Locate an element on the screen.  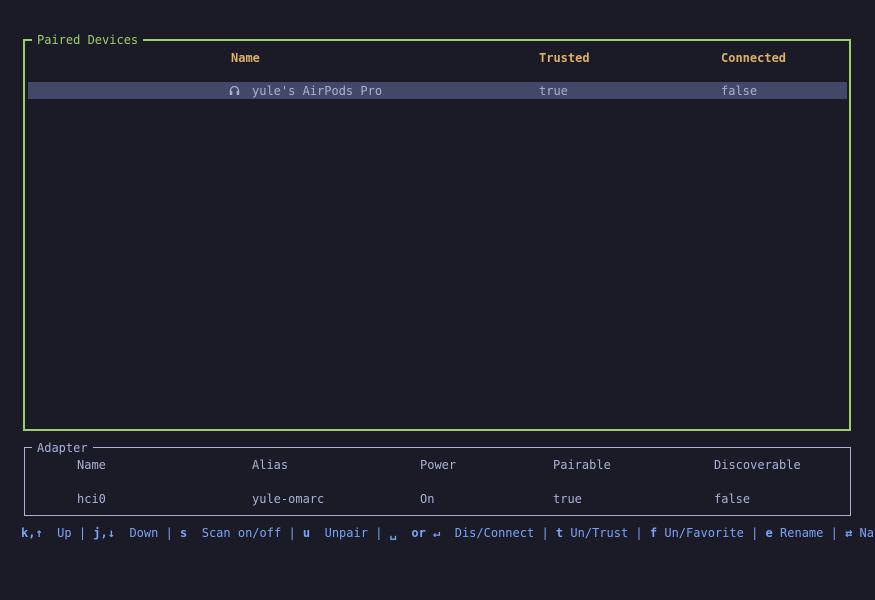
adapter-header-name: Name is located at coordinates (91, 465).